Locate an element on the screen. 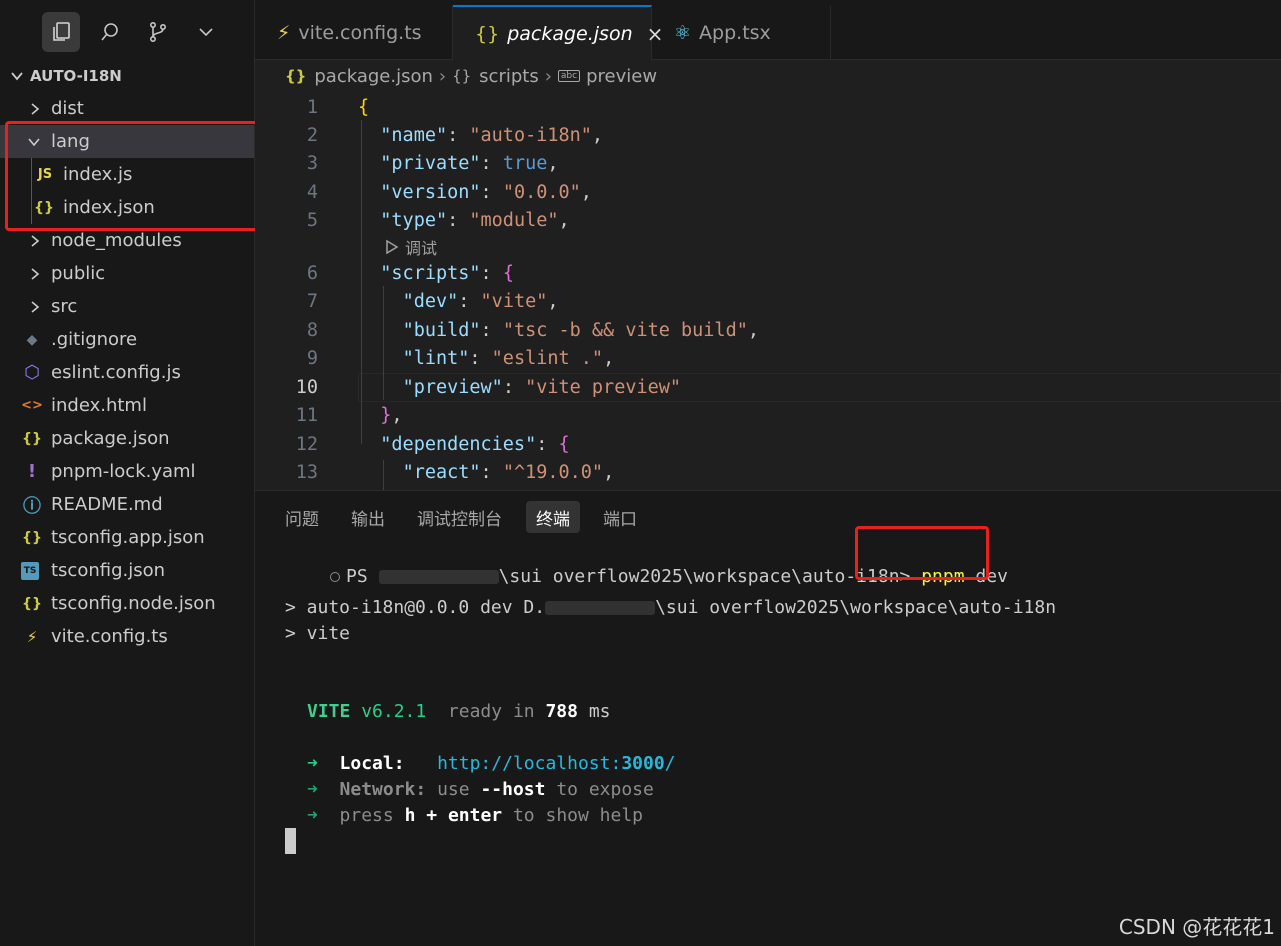 The image size is (1281, 946). tree-folder-public: public is located at coordinates (127, 273).